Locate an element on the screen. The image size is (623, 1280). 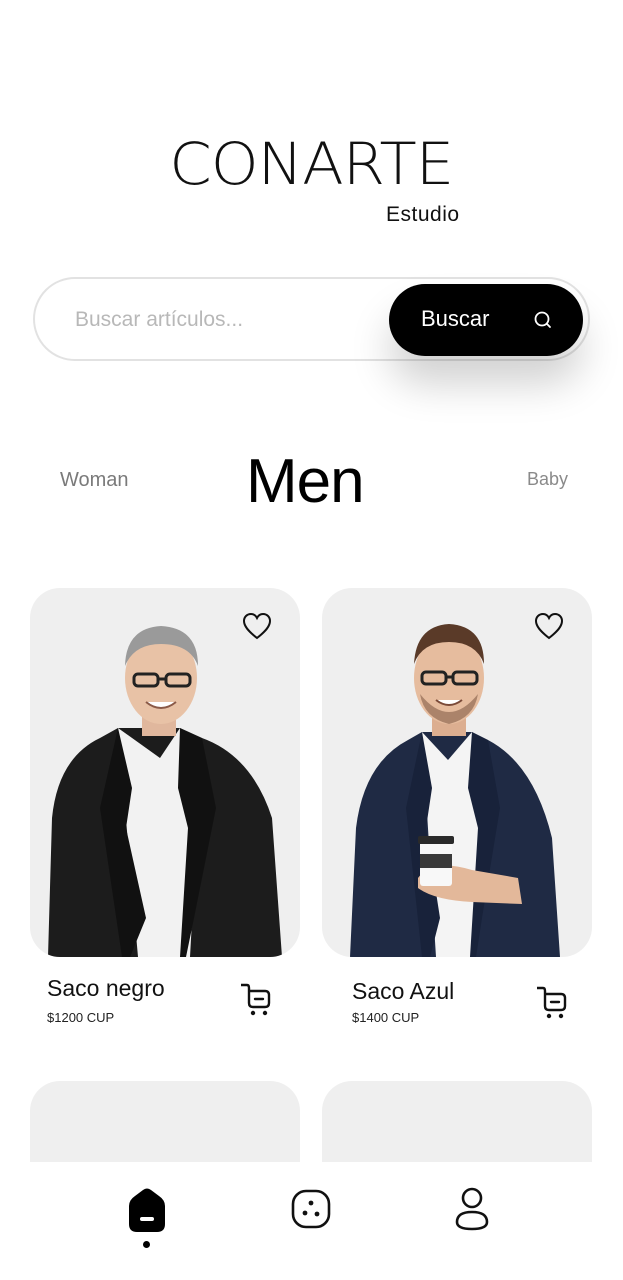
brand-name: CONARTE is located at coordinates (312, 164).